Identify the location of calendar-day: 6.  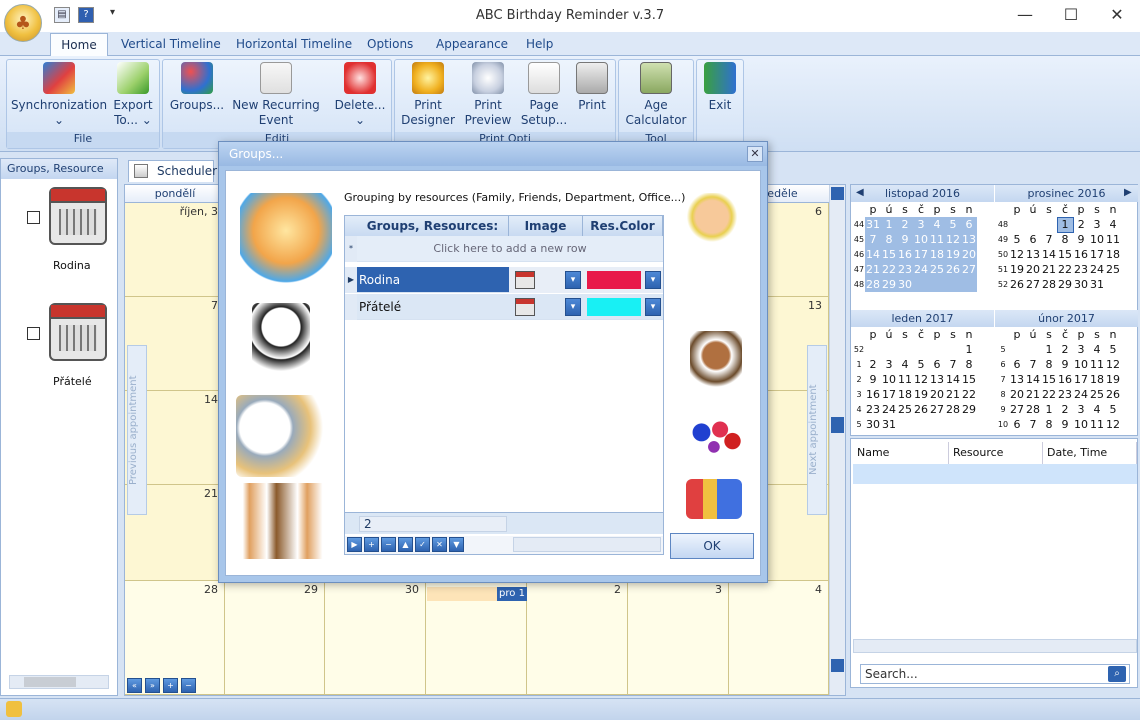
(969, 224).